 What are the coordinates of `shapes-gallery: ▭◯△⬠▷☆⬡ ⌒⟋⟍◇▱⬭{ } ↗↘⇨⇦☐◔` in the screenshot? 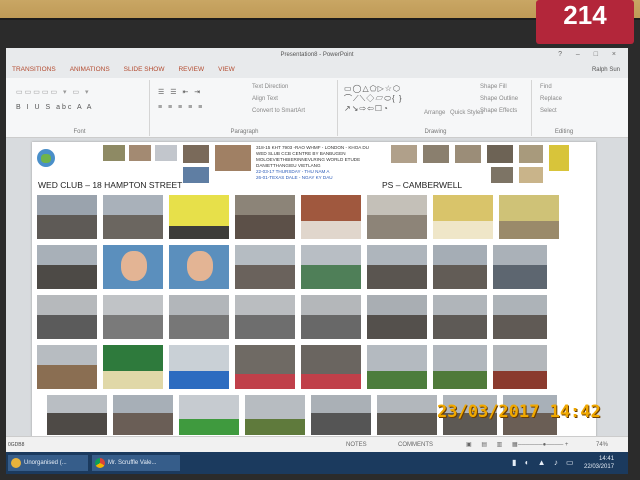 It's located at (373, 98).